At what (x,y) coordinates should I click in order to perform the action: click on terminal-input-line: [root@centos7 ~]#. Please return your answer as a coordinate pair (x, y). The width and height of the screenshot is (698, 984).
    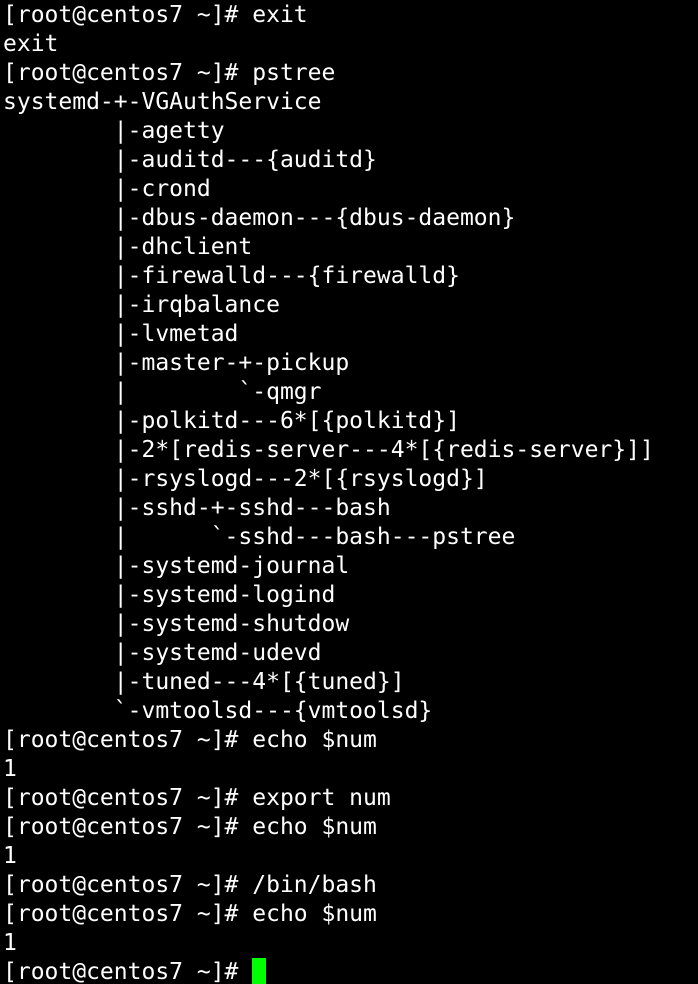
    Looking at the image, I should click on (350, 971).